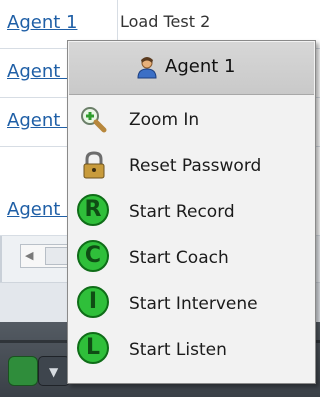 This screenshot has width=320, height=397. I want to click on menu-item-start-listen: L Start Listen, so click(191, 350).